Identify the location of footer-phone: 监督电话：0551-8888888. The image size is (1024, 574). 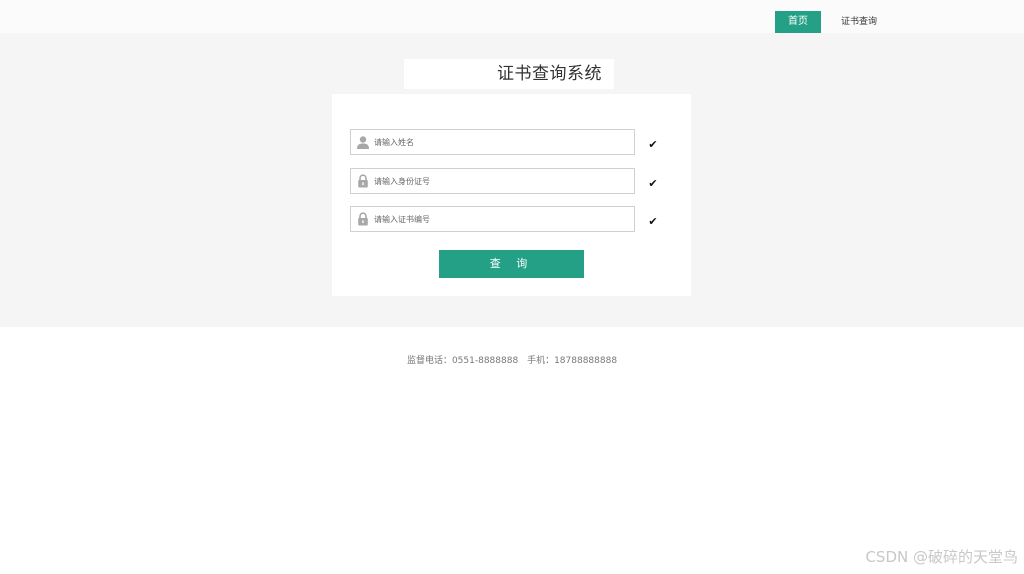
(462, 361).